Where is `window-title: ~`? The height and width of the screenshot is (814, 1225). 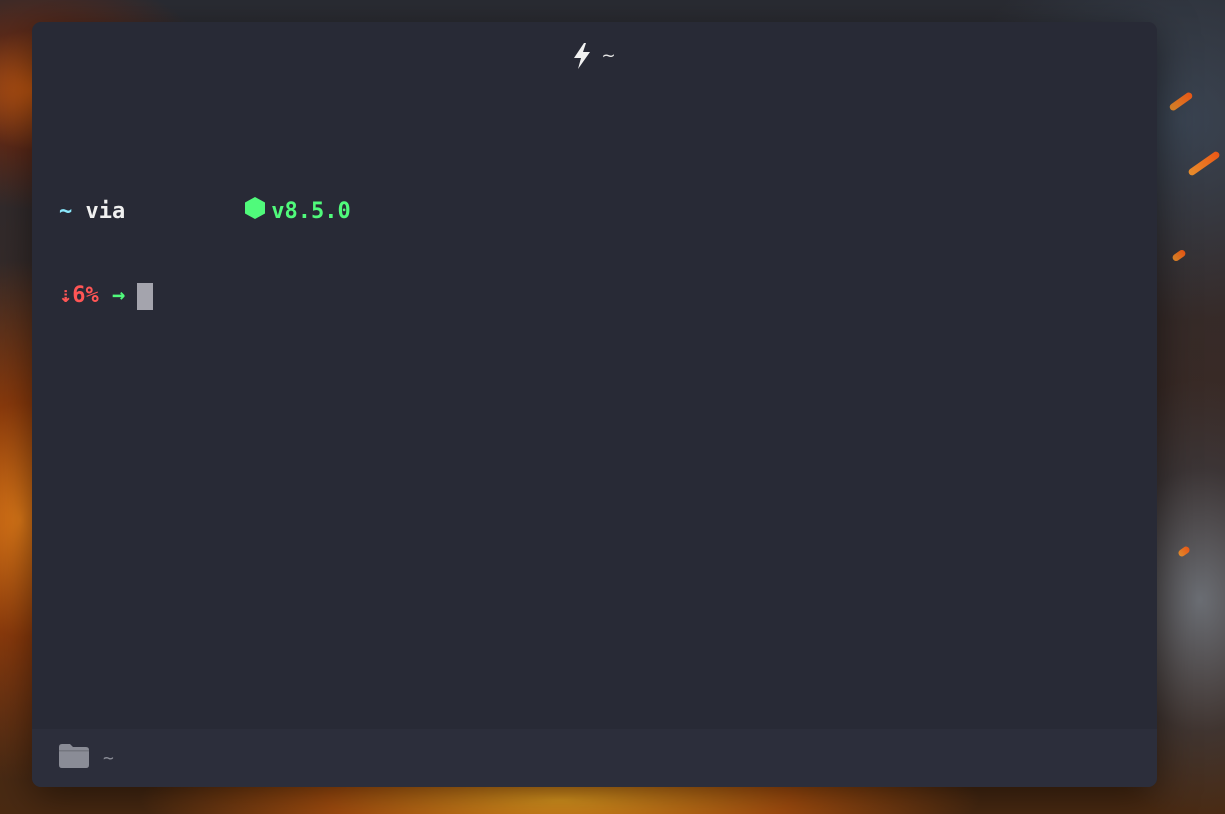 window-title: ~ is located at coordinates (608, 56).